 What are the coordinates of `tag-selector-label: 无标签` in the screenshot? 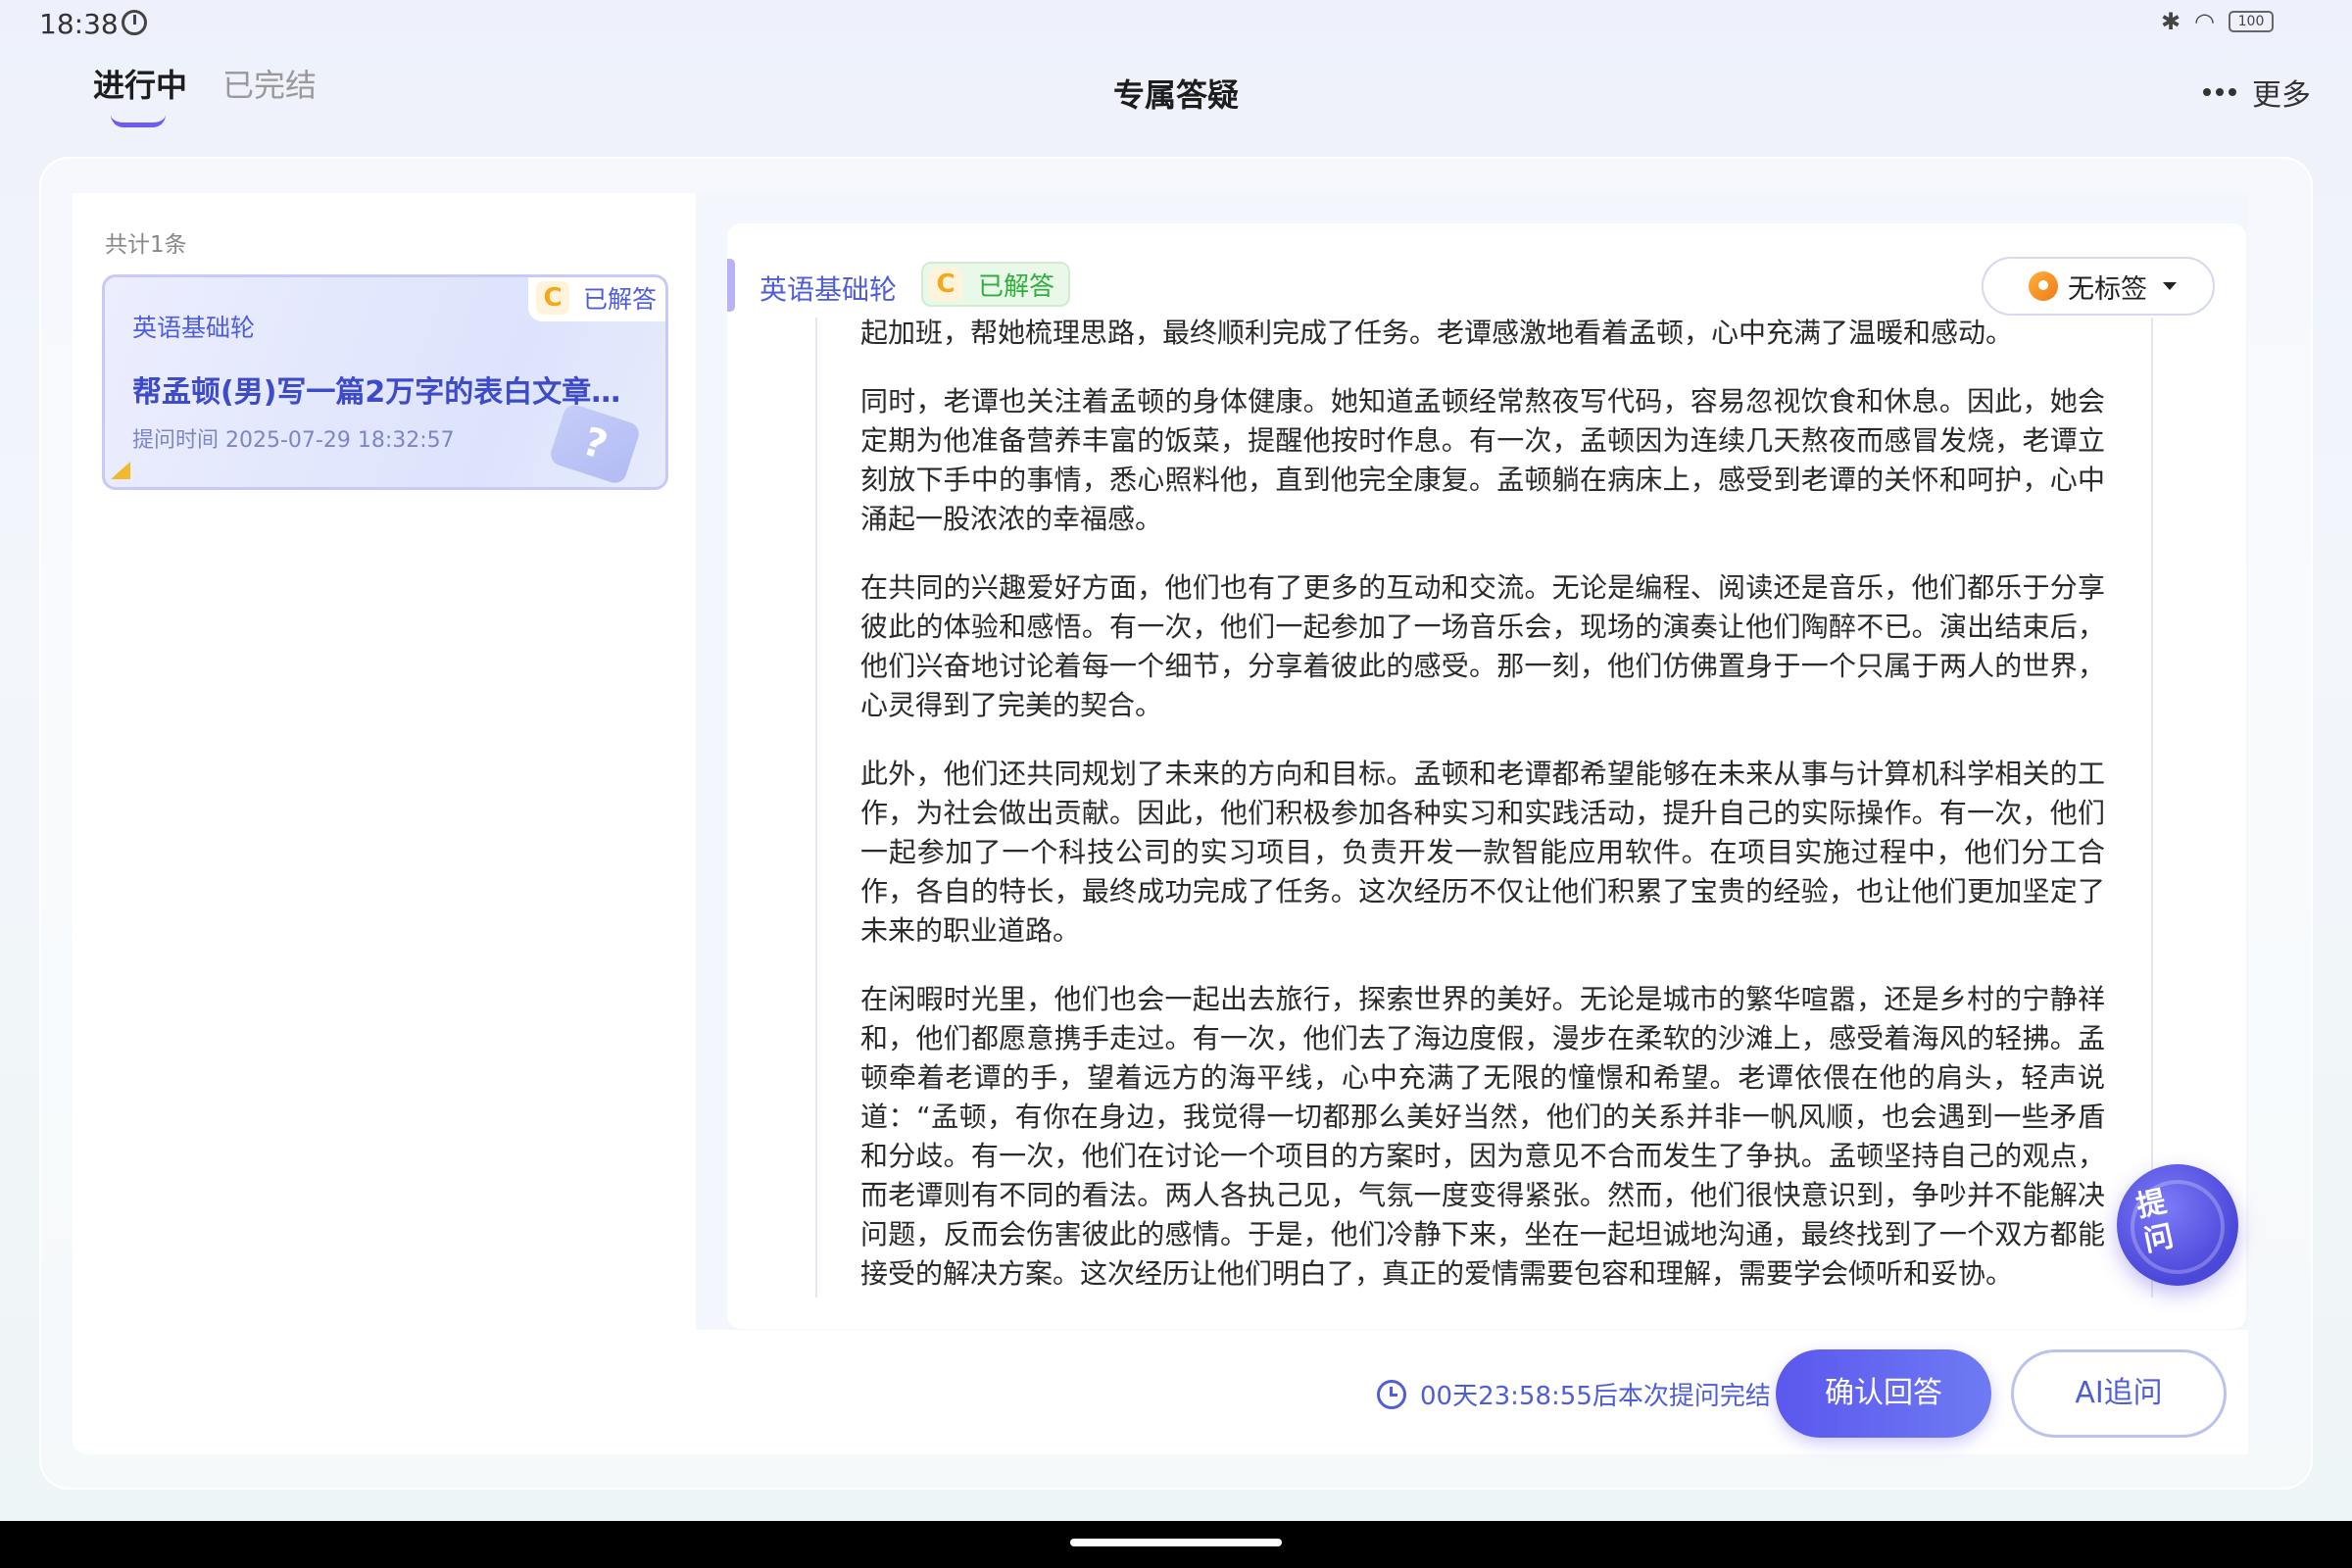 It's located at (2107, 289).